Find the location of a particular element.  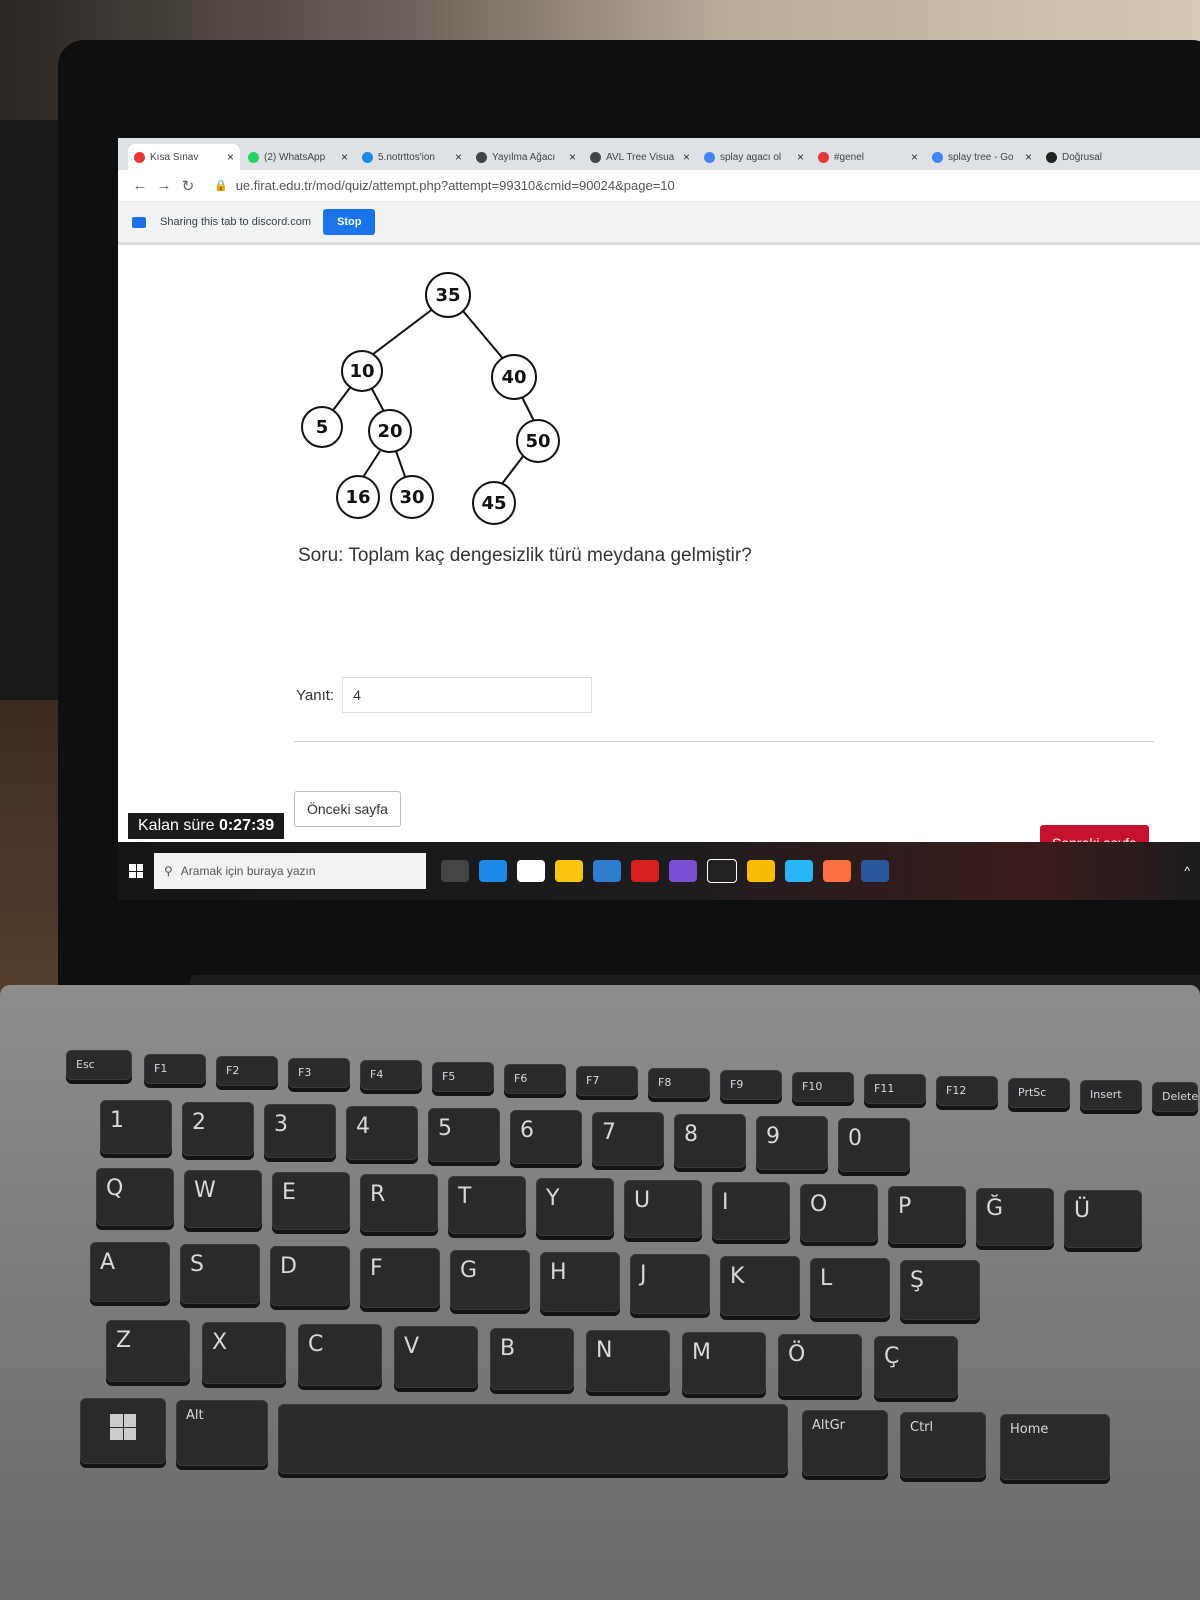

browser-tab: Kısa Sınav × is located at coordinates (184, 157).